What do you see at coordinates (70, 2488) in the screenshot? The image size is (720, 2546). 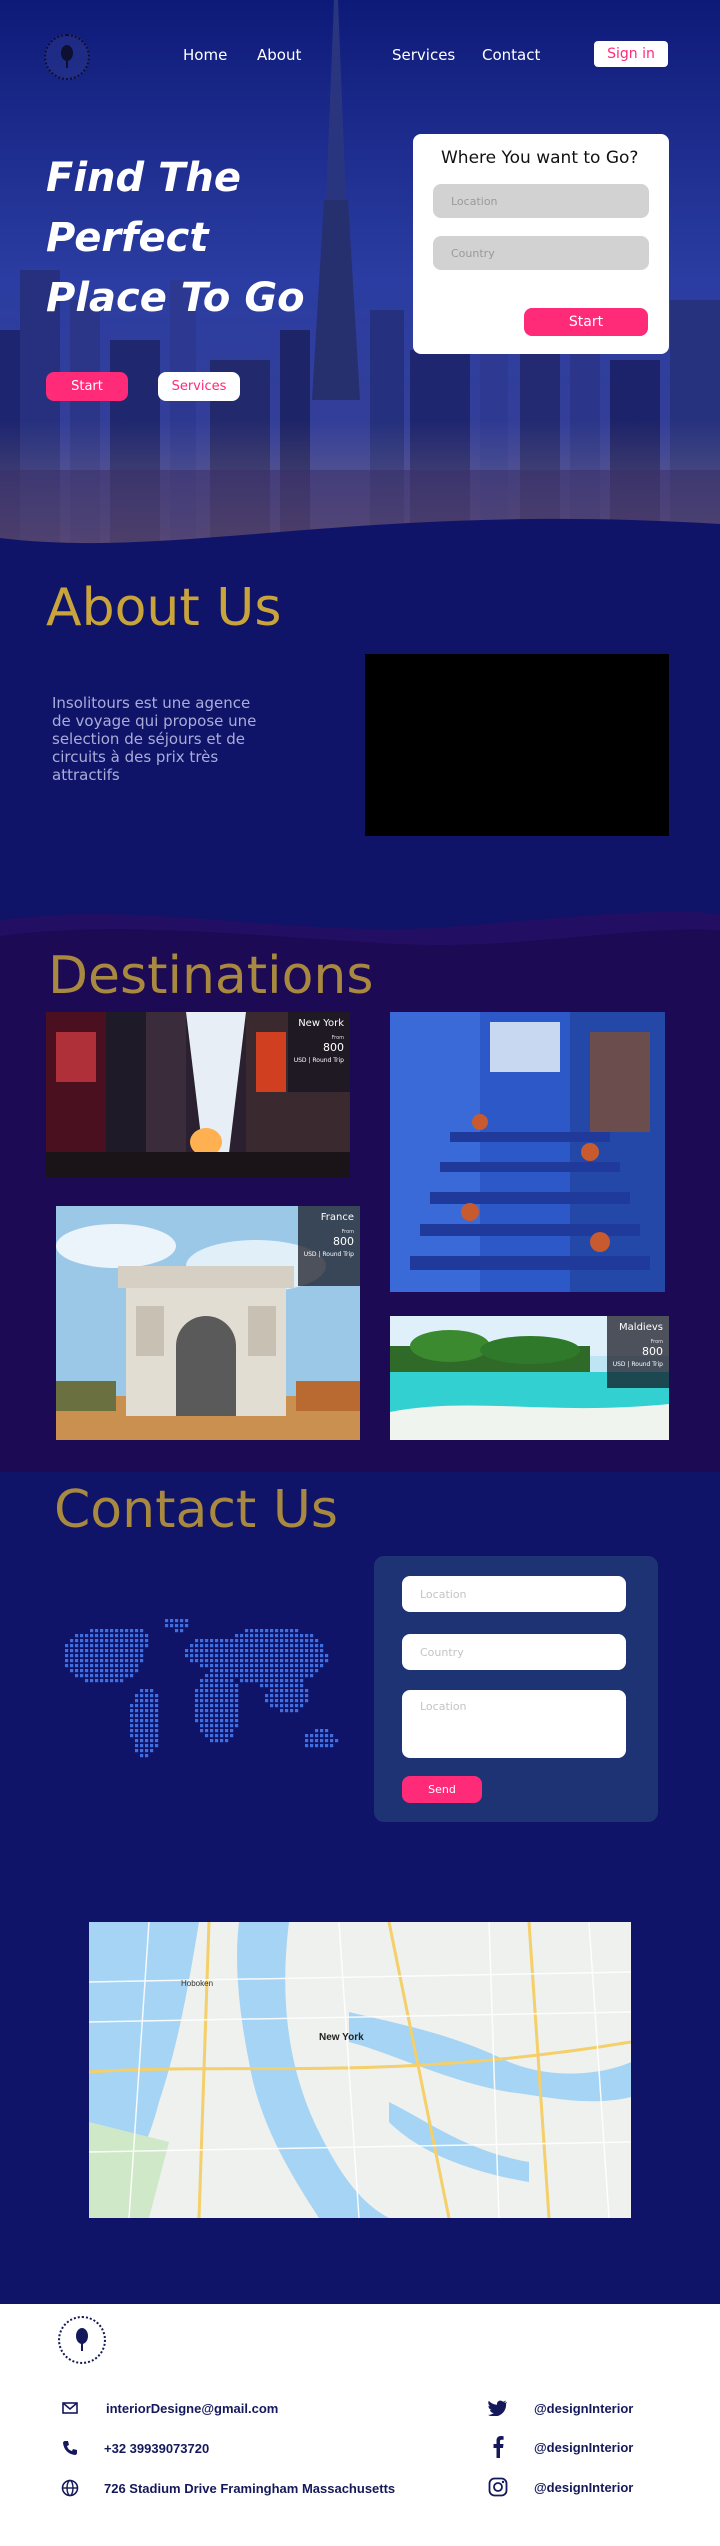 I see `globe-icon` at bounding box center [70, 2488].